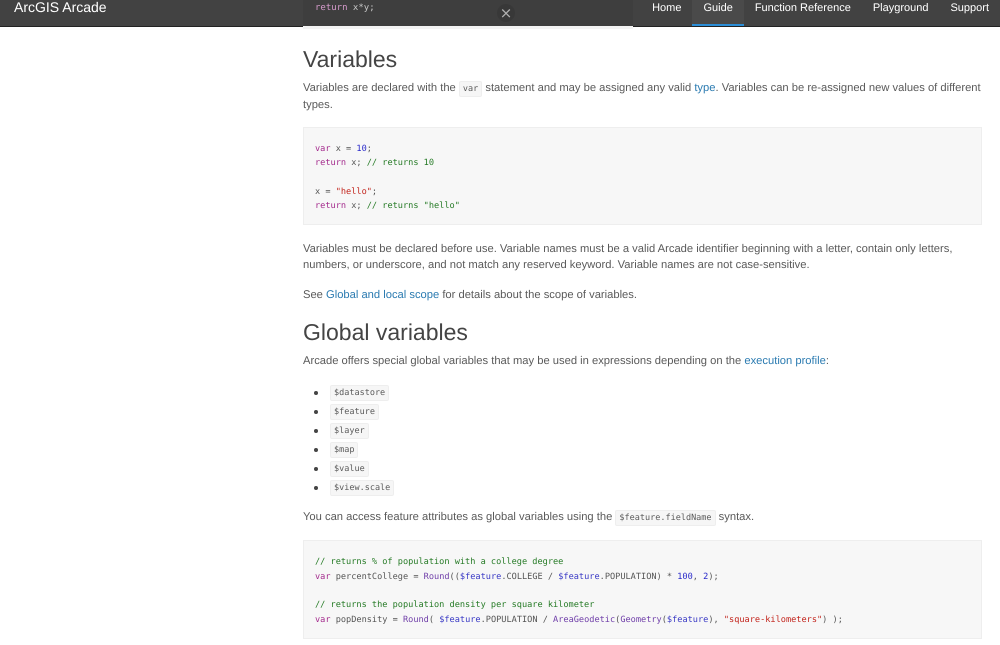 Image resolution: width=1000 pixels, height=645 pixels. What do you see at coordinates (506, 13) in the screenshot?
I see `close-icon: ×` at bounding box center [506, 13].